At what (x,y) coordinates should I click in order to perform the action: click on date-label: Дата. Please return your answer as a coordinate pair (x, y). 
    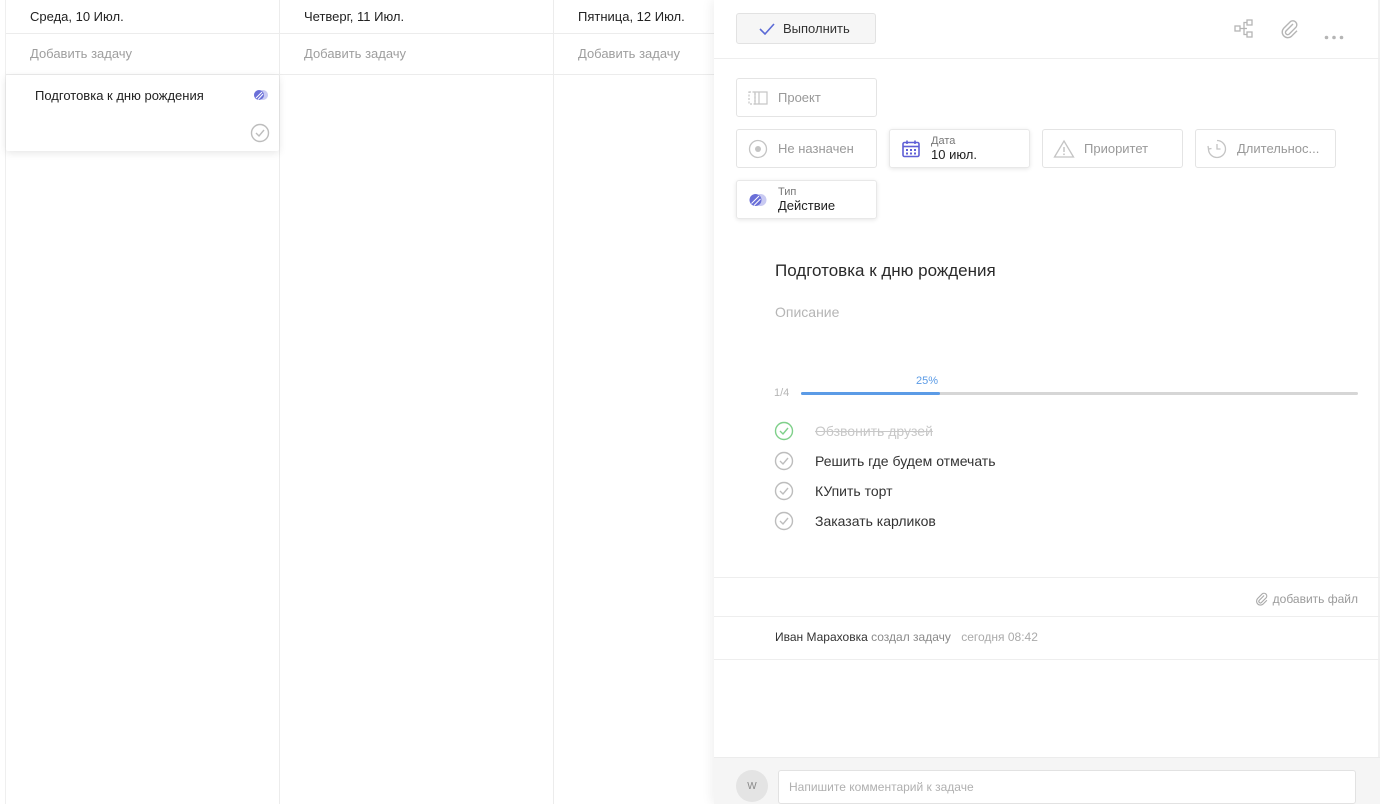
    Looking at the image, I should click on (943, 141).